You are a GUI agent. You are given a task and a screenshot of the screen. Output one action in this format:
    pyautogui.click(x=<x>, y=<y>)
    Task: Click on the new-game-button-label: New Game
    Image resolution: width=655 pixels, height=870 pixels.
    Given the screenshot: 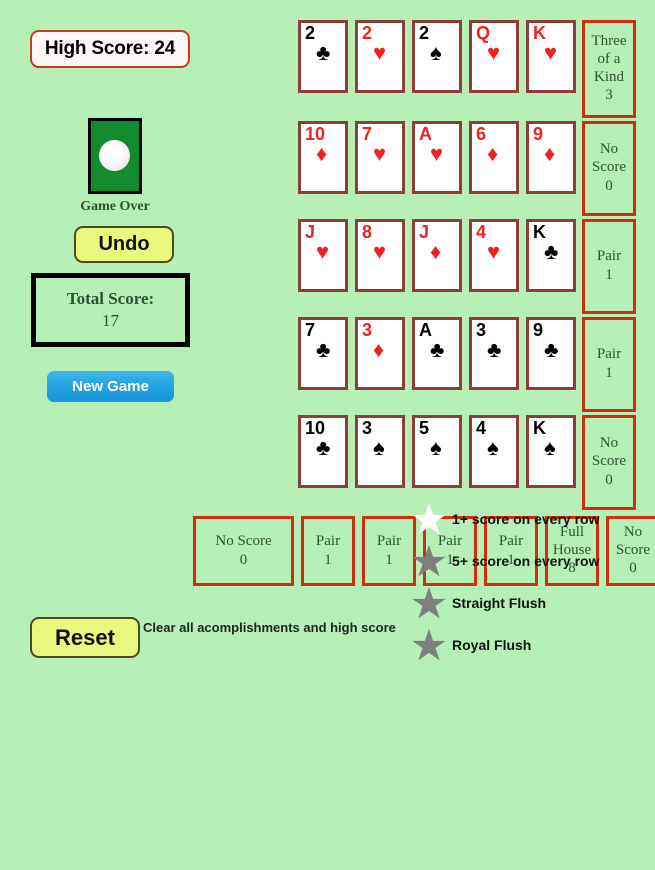 What is the action you would take?
    pyautogui.click(x=110, y=386)
    